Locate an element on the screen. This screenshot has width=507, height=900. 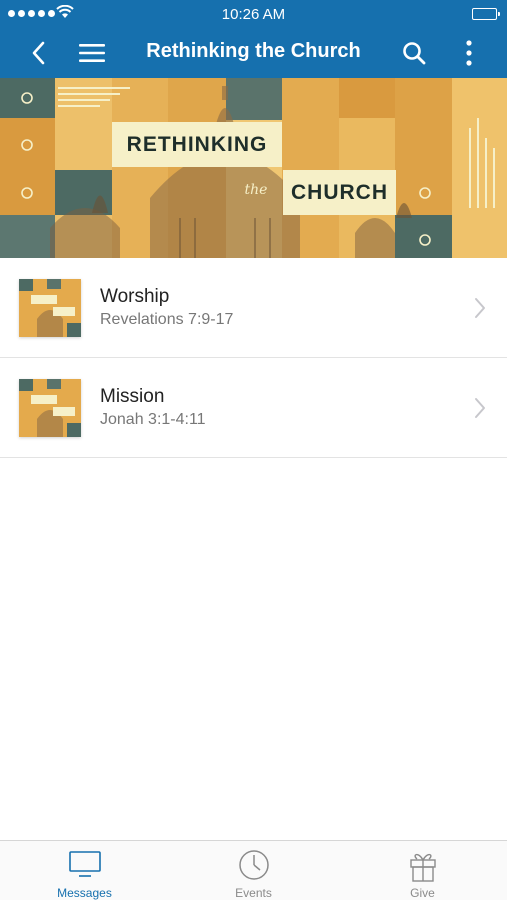
tab-messages: Messages is located at coordinates (84, 870).